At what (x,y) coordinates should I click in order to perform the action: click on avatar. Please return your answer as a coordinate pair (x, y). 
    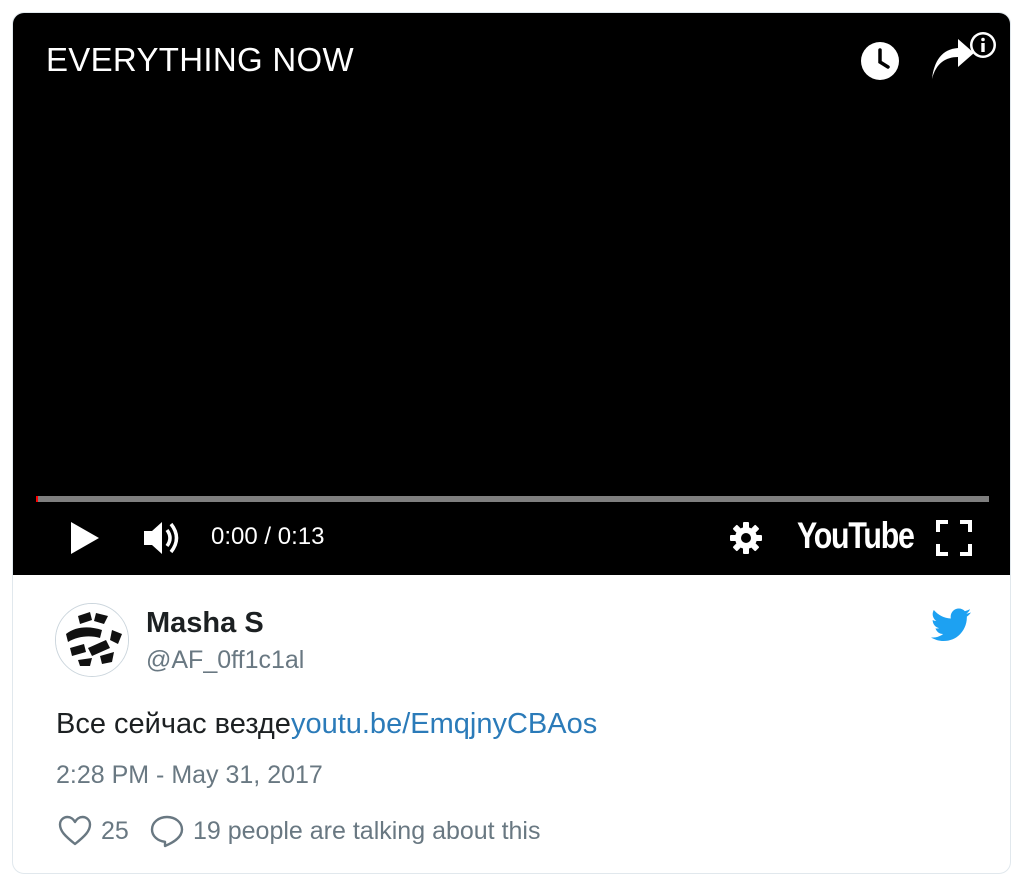
    Looking at the image, I should click on (92, 640).